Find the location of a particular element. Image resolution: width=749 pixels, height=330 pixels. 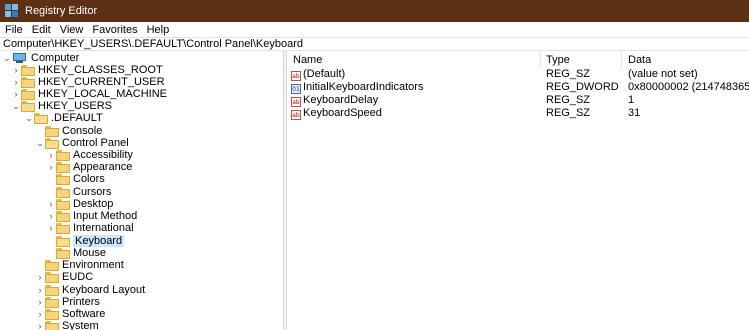

tree-node-computer: ⌄ Computer is located at coordinates (40, 58).